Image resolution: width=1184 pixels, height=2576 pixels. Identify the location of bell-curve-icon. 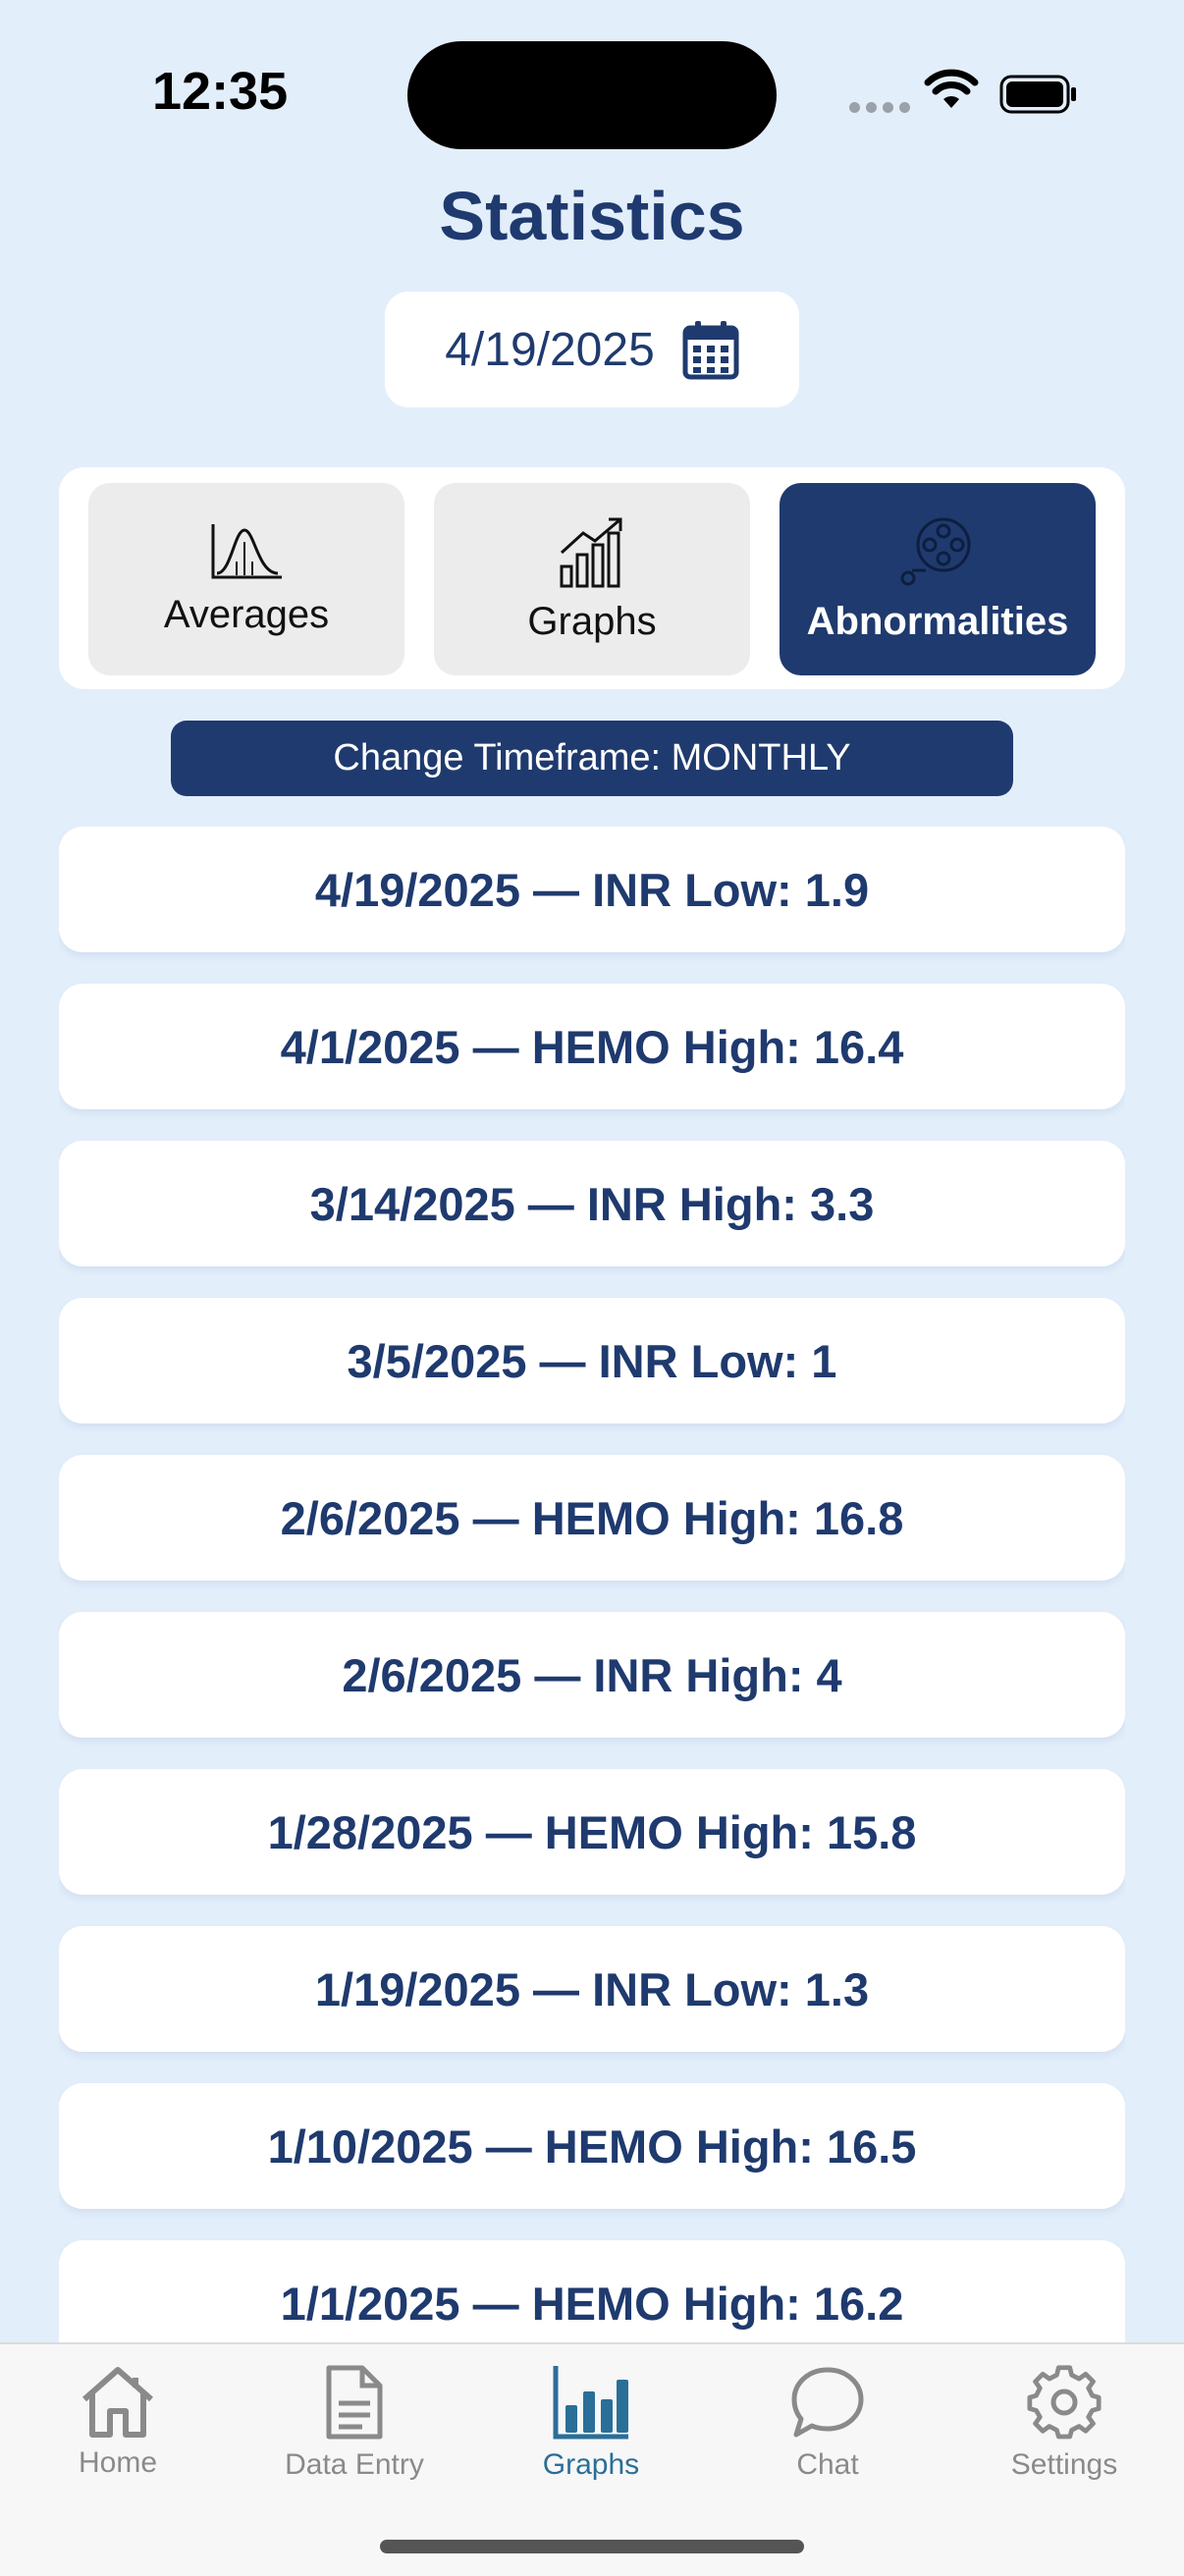
(247, 550).